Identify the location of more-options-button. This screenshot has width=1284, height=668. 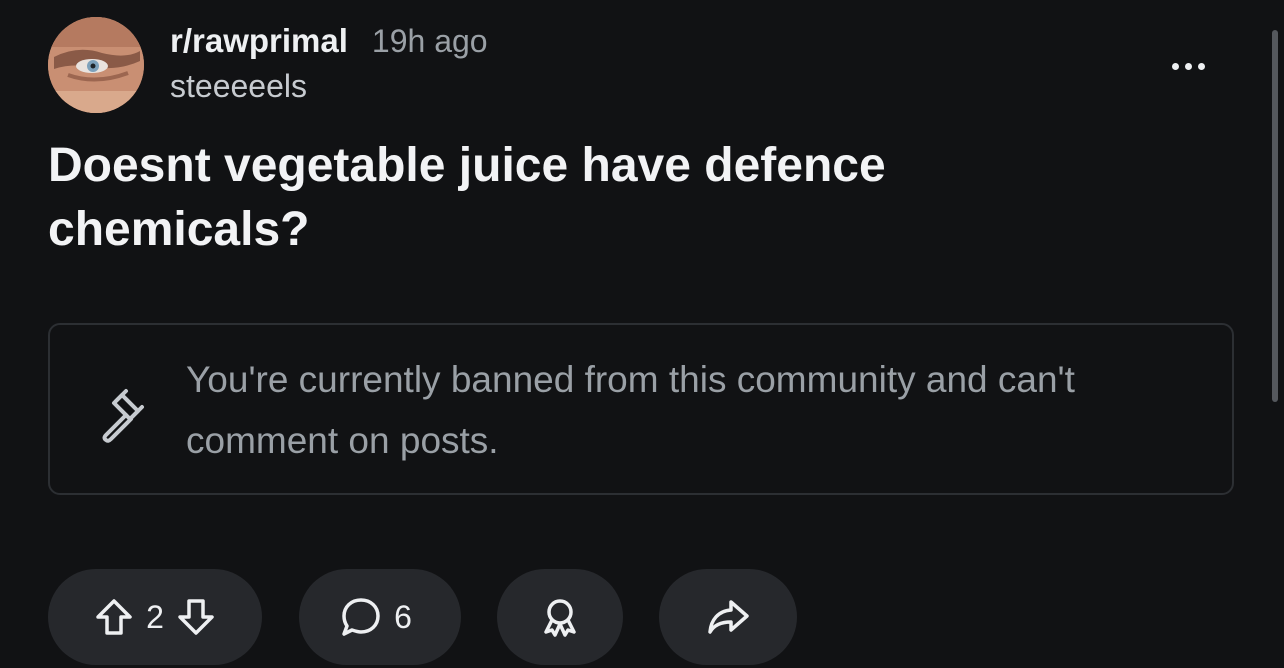
(1188, 66).